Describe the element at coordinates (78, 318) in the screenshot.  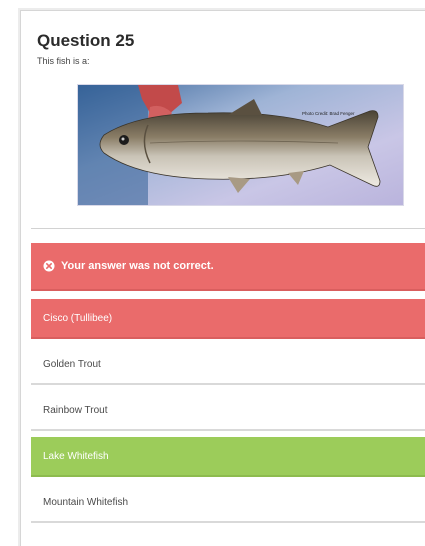
I see `answer-option-label: Cisco (Tullibee)` at that location.